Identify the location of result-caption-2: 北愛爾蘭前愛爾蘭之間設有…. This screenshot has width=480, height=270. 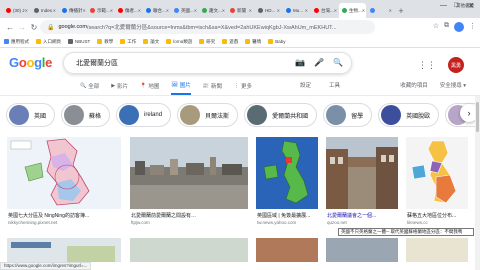
(189, 215).